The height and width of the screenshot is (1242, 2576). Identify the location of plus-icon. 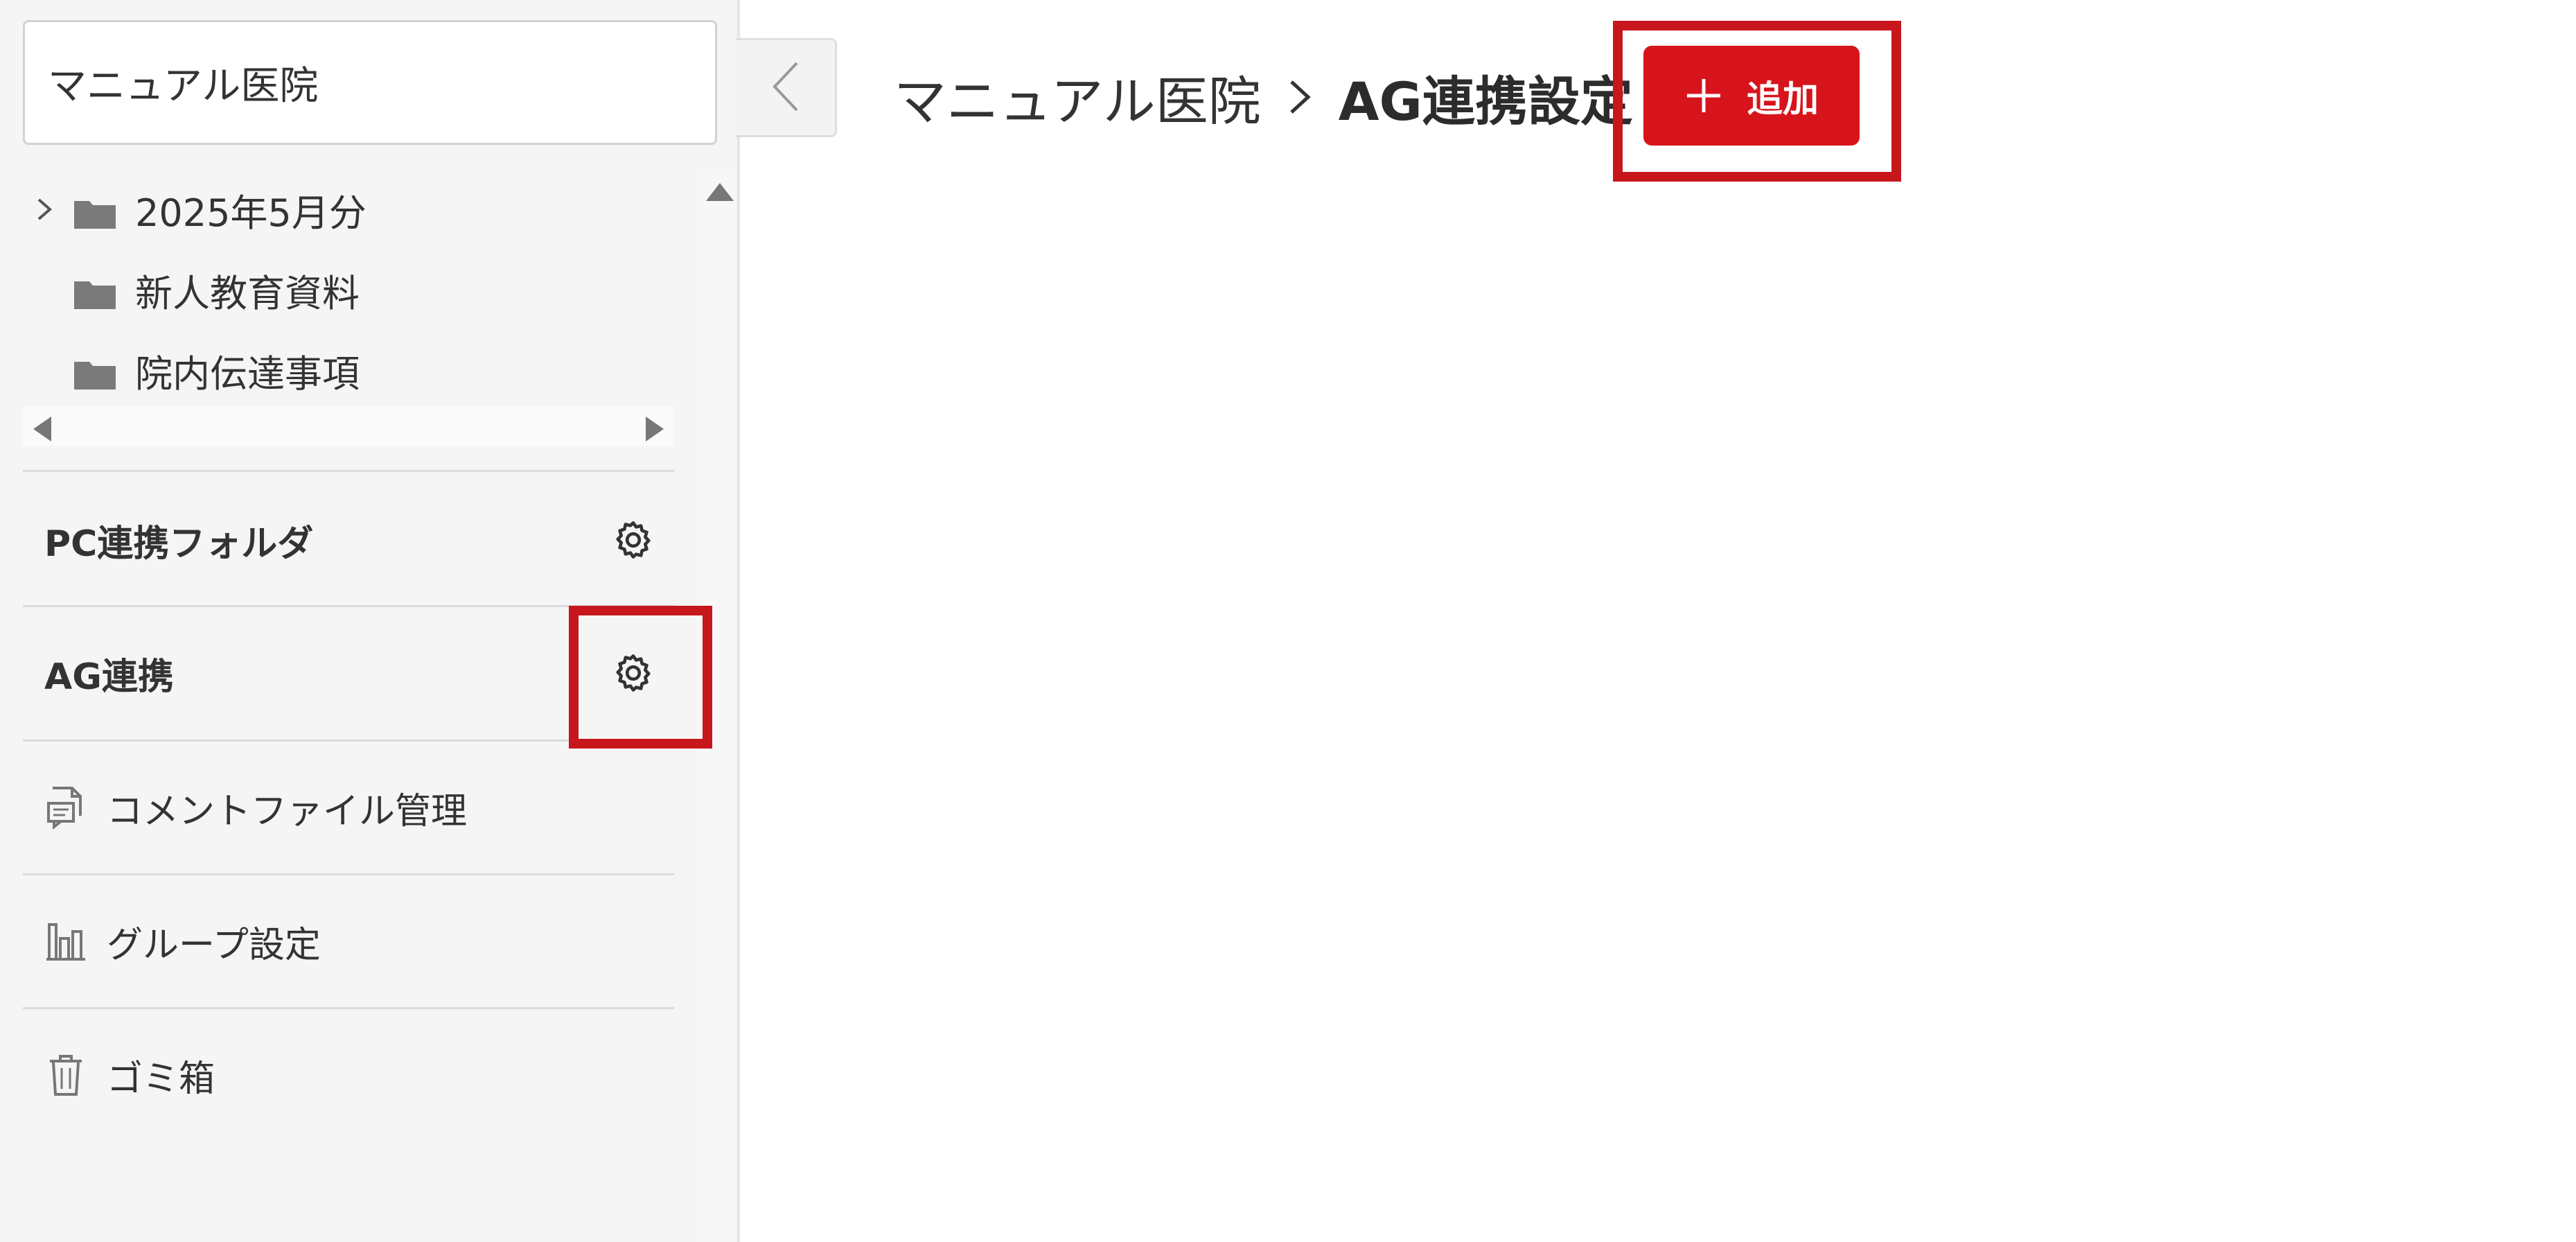
(1703, 95).